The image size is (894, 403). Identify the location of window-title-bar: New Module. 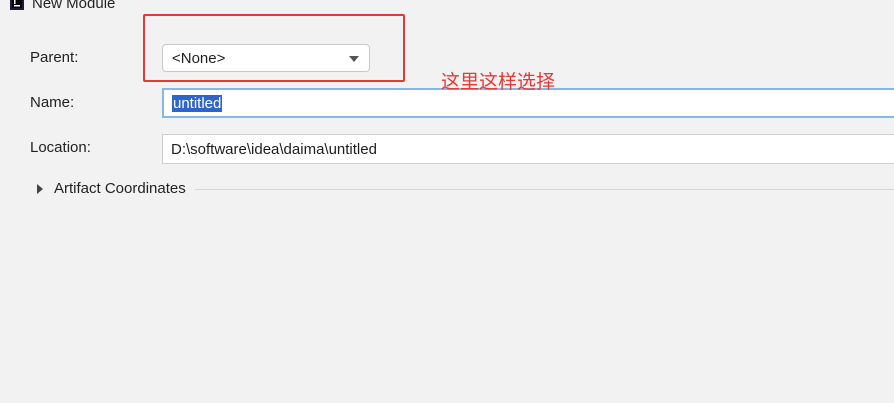
(57, 7).